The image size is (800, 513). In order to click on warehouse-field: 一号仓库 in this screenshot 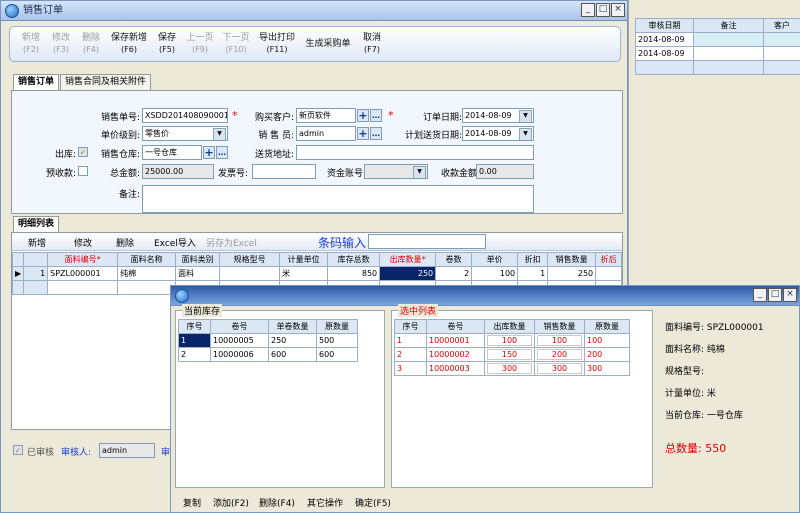, I will do `click(172, 152)`.